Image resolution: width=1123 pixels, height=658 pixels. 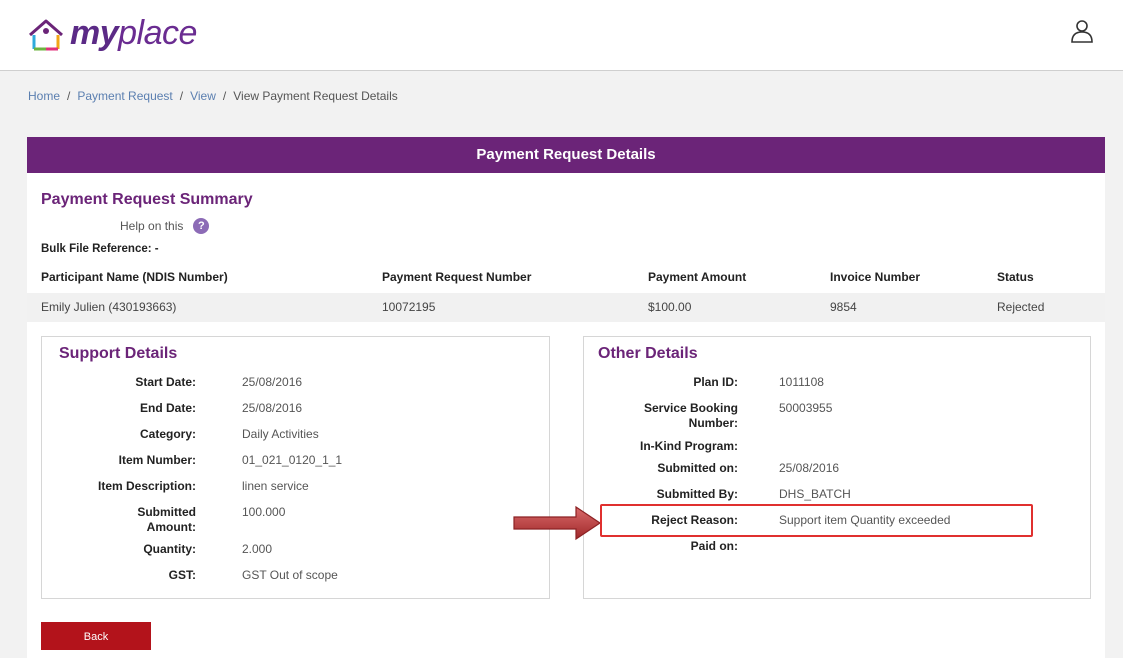 I want to click on value-item-number: 01_021_0120_1_1, so click(x=292, y=460).